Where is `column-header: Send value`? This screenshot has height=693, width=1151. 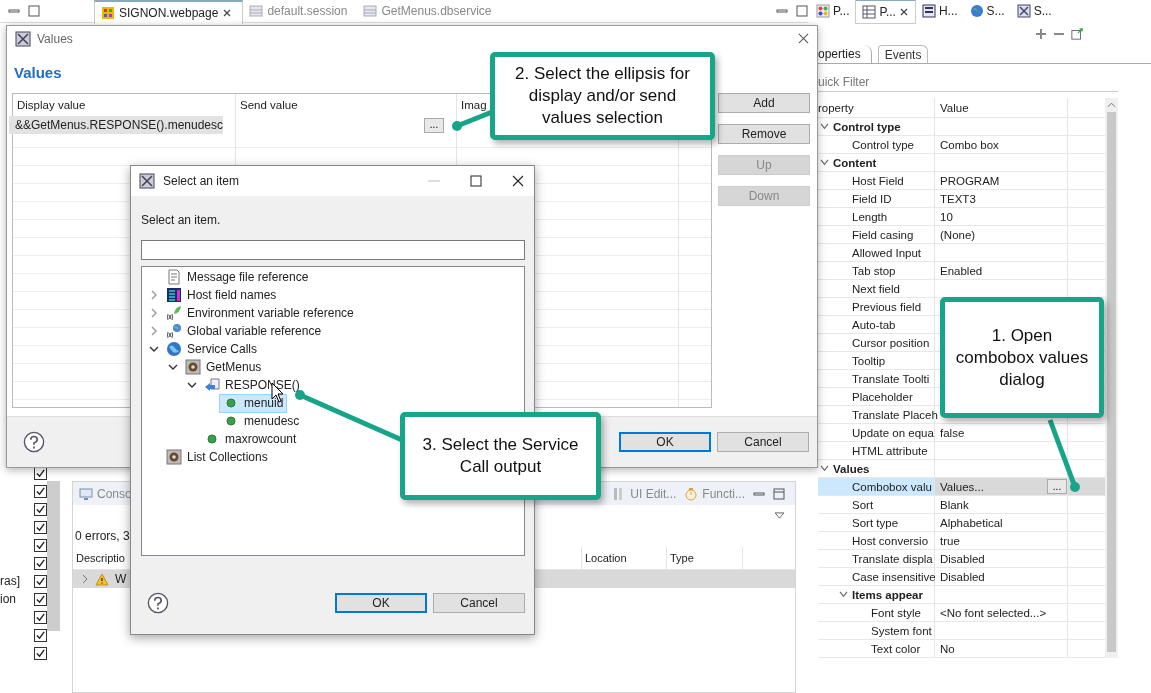
column-header: Send value is located at coordinates (269, 105).